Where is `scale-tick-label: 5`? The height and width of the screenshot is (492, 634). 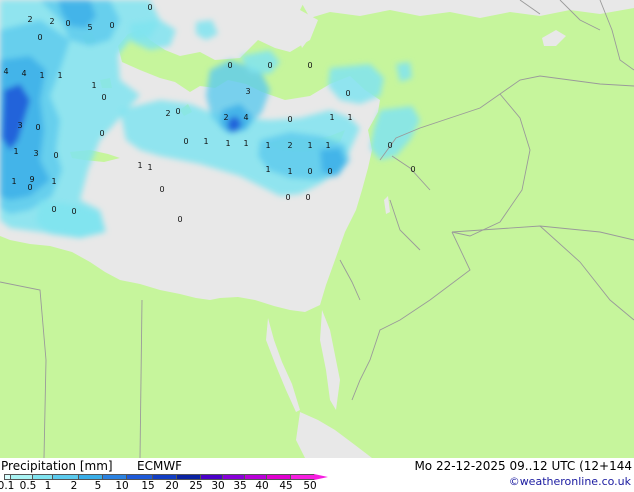
scale-tick-label: 5 is located at coordinates (98, 486).